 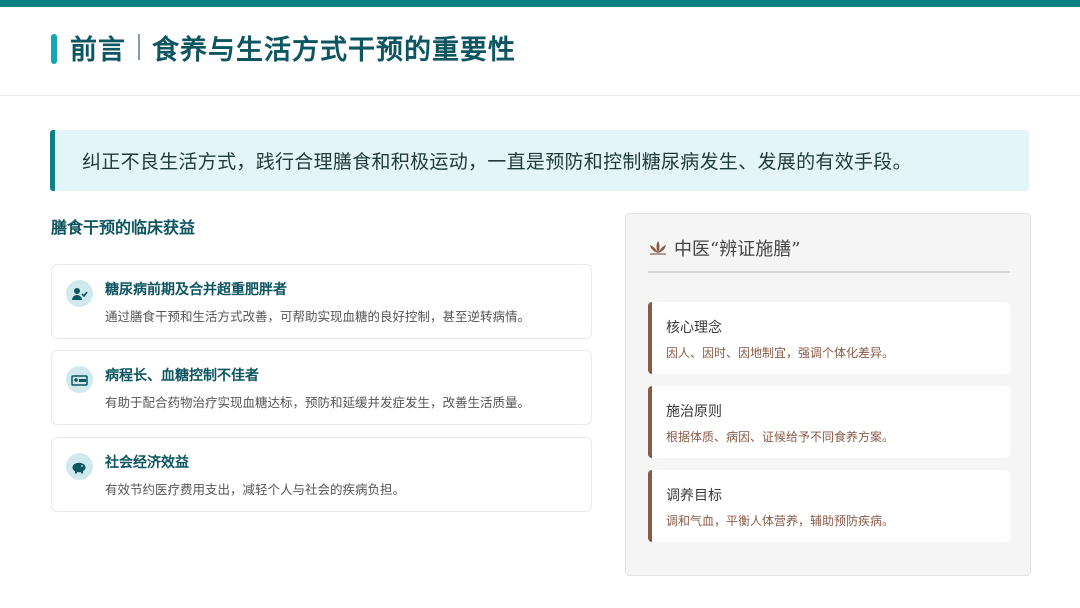 I want to click on card-description: 通过膳食干预和生活方式改善，可帮助实现血糖的良好控制，甚至逆转病情。, so click(x=318, y=316).